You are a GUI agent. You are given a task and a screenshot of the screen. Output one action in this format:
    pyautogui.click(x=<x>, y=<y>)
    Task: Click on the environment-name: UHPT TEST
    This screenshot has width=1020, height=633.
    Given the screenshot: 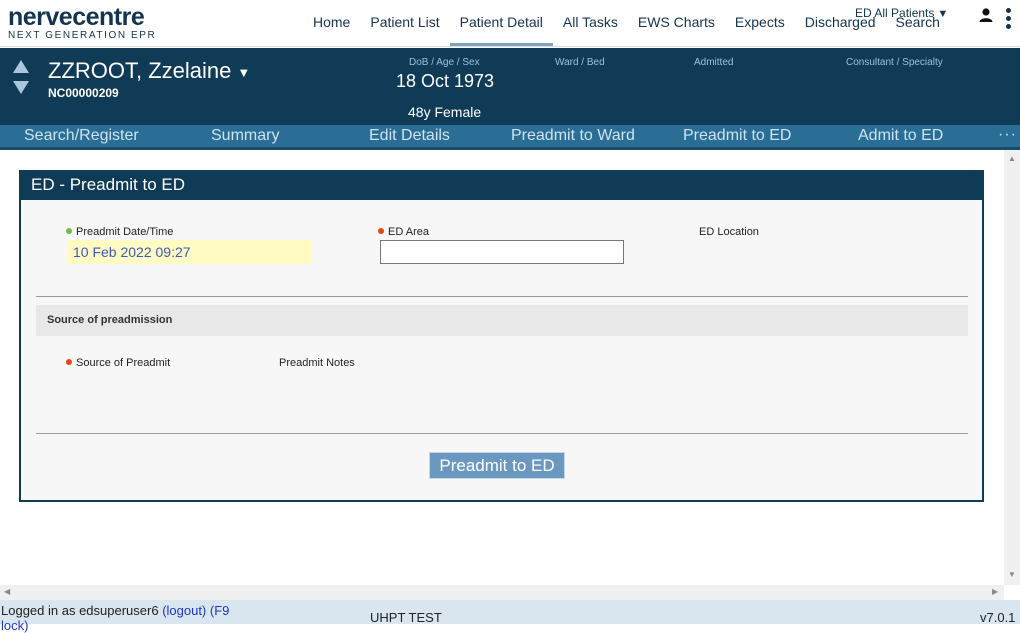 What is the action you would take?
    pyautogui.click(x=406, y=617)
    